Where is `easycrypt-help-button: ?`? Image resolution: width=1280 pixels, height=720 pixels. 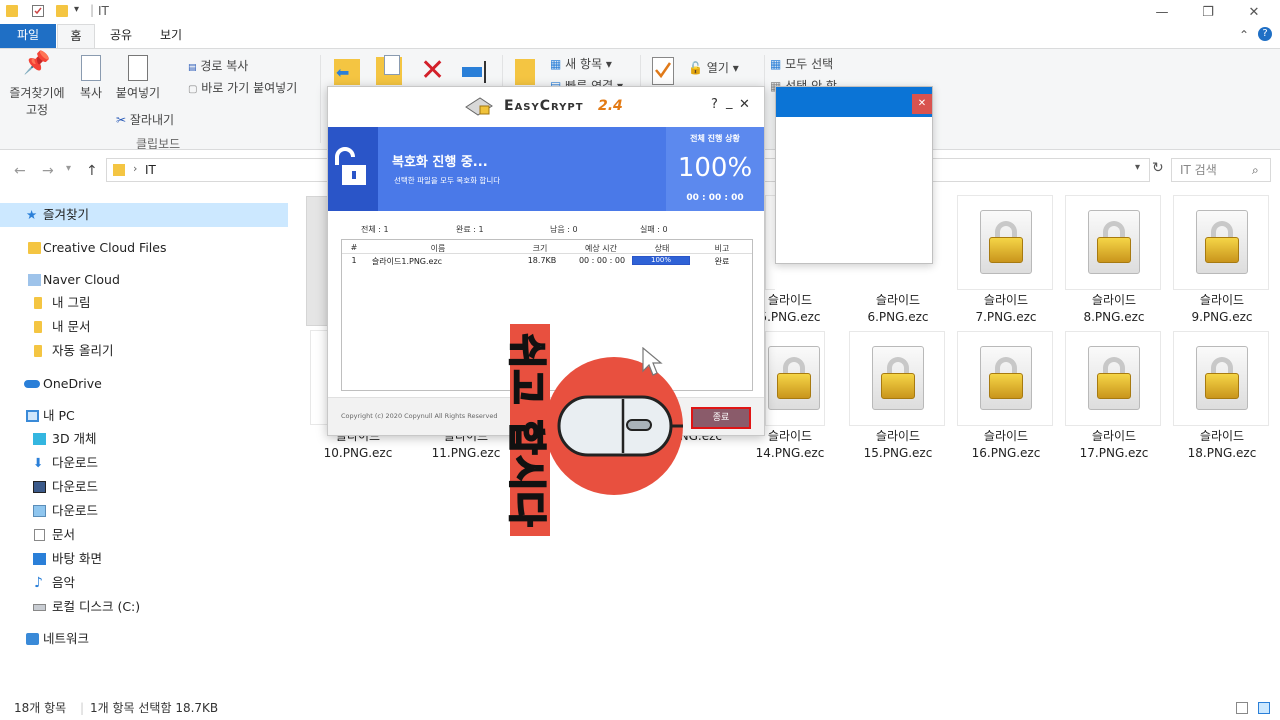
easycrypt-help-button: ? is located at coordinates (714, 104).